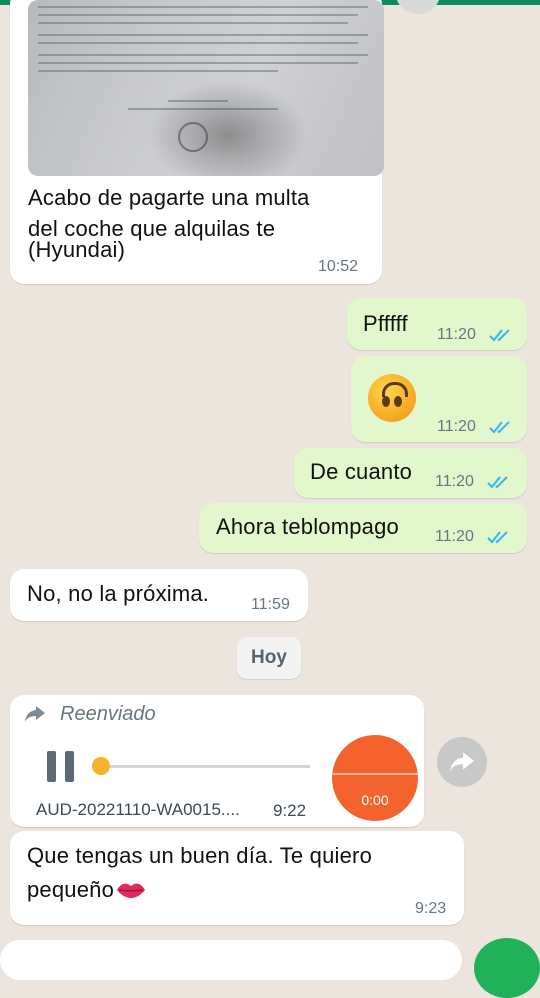 The width and height of the screenshot is (540, 998). I want to click on outgoing-message: De cuanto 11:20, so click(410, 473).